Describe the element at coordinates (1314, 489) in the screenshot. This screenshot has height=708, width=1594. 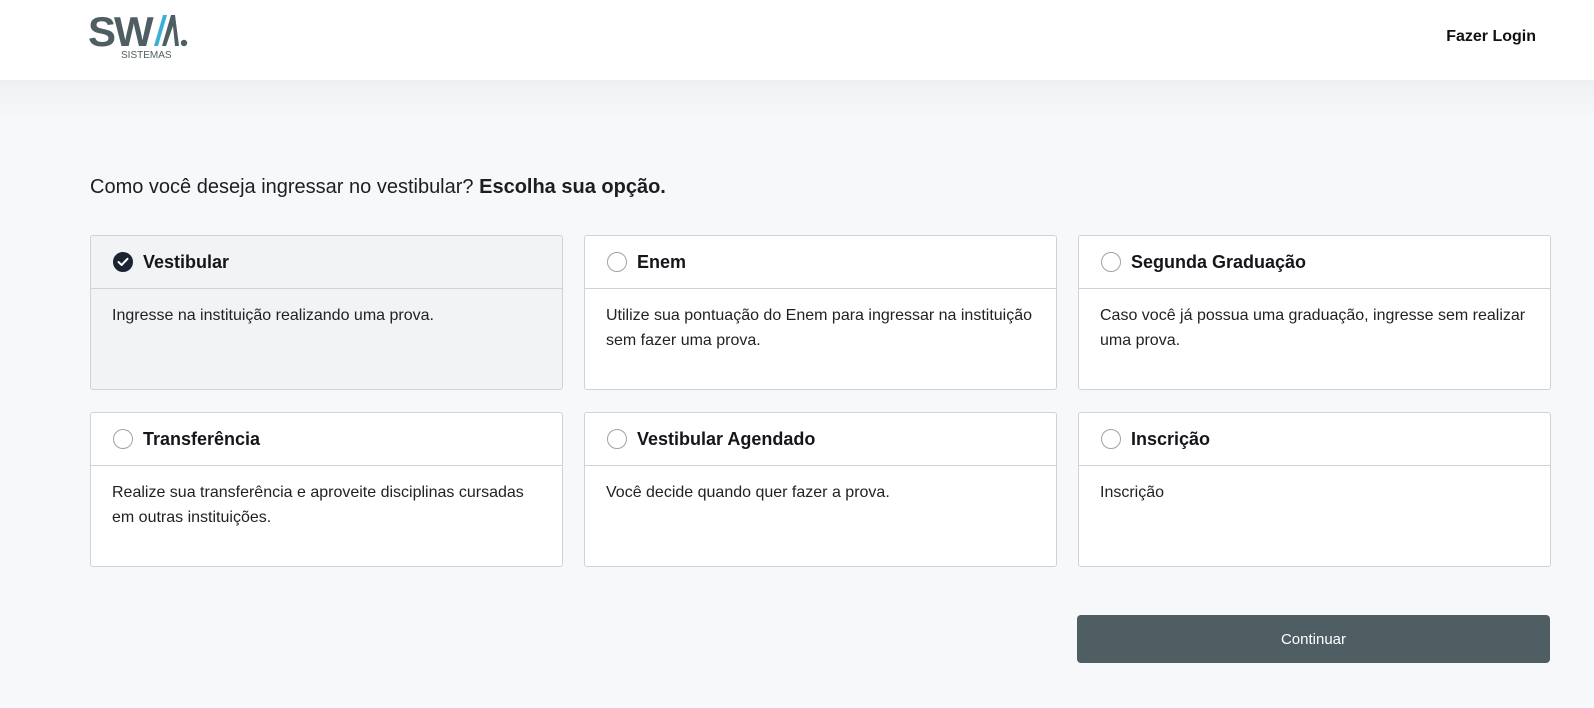
I see `option-card-inscricao: Inscrição Inscrição` at that location.